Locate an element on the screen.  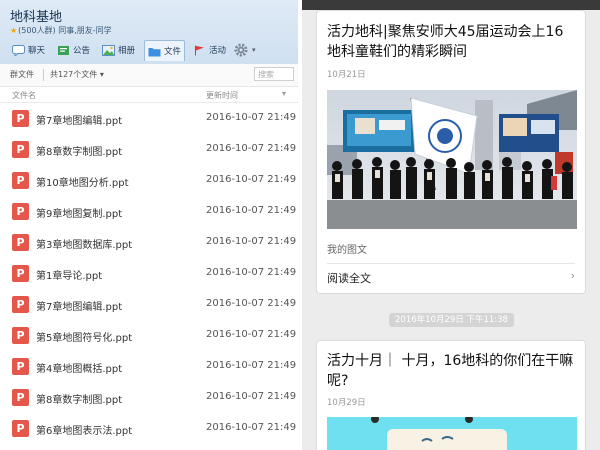
photo-album-icon is located at coordinates (108, 50).